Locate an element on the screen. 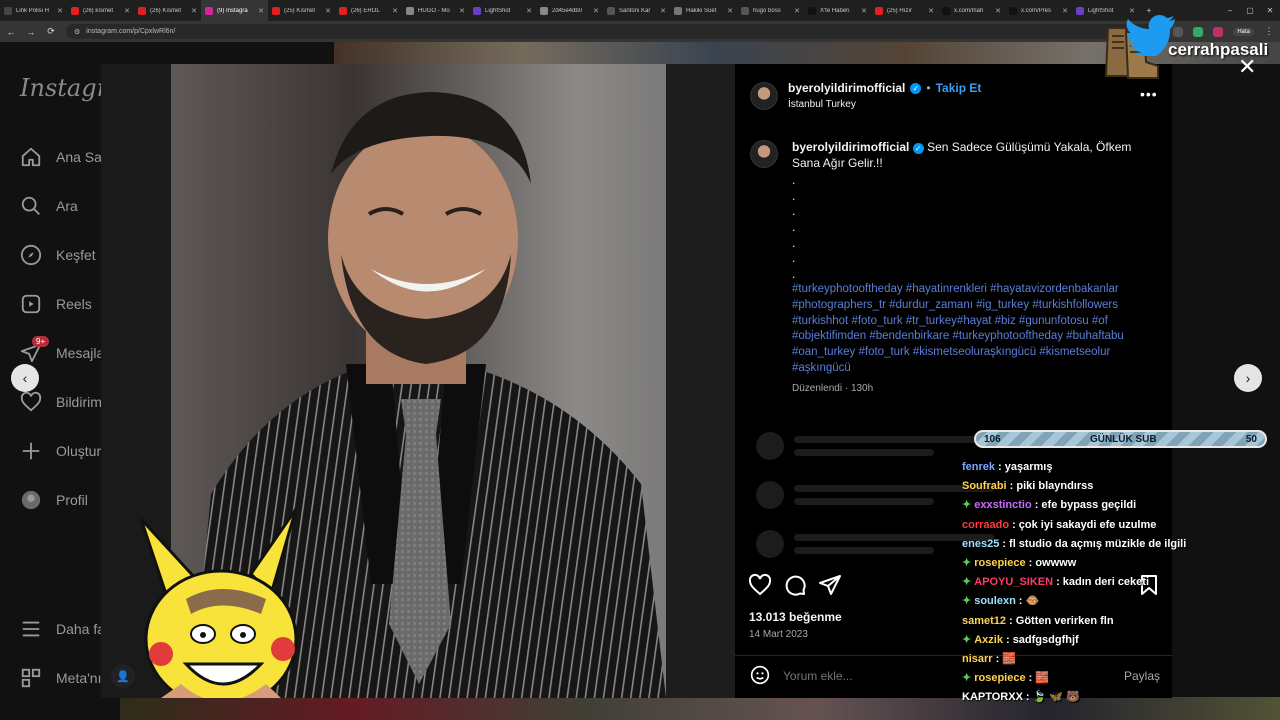 The width and height of the screenshot is (1280, 720). emoji-icon is located at coordinates (760, 675).